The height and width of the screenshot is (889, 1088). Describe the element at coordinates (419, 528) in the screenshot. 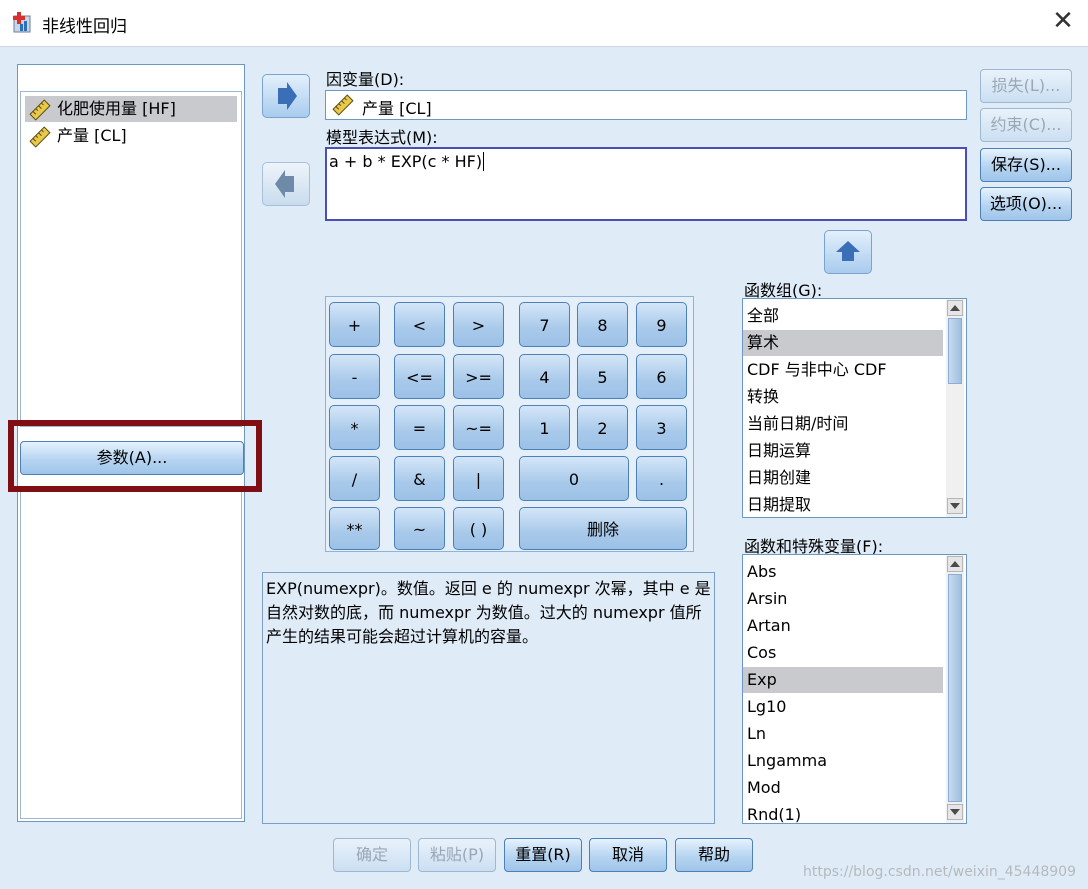

I see `key-not: ~` at that location.